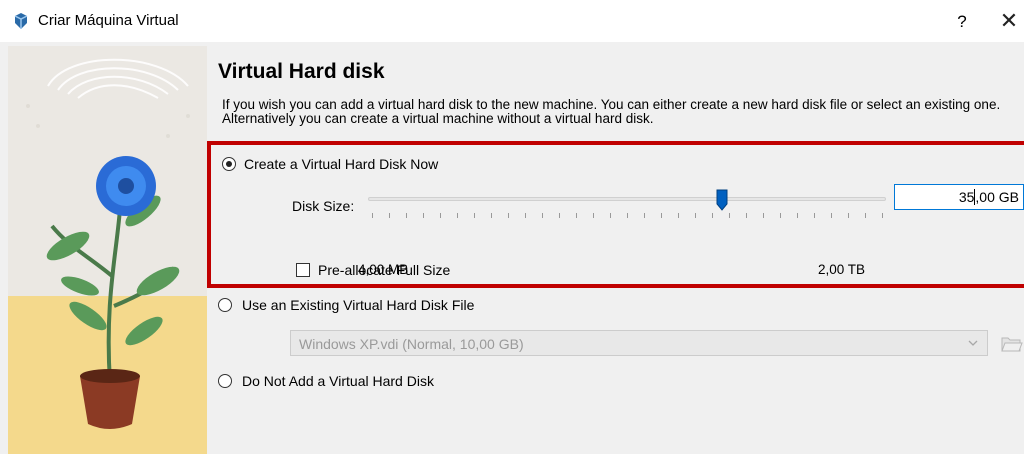  What do you see at coordinates (21, 21) in the screenshot?
I see `virtualbox-icon` at bounding box center [21, 21].